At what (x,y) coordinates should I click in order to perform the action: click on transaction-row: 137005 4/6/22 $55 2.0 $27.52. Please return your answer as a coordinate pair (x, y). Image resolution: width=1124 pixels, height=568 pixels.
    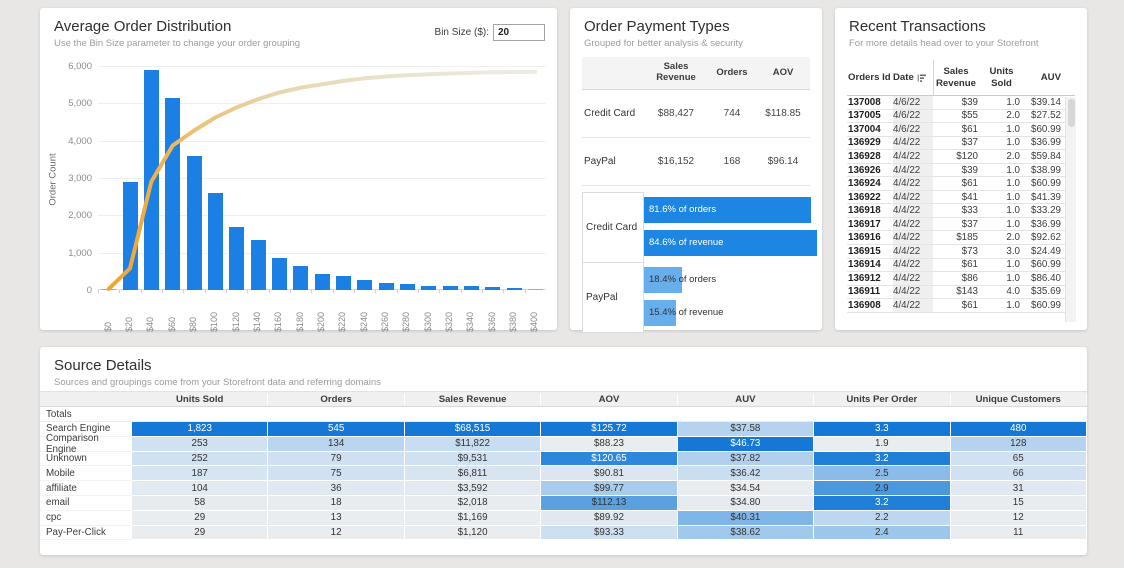
    Looking at the image, I should click on (961, 116).